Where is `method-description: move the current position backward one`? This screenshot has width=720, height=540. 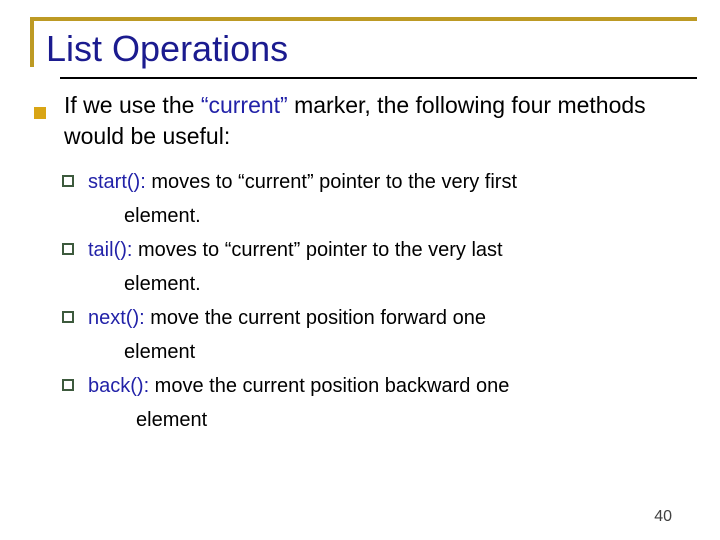 method-description: move the current position backward one is located at coordinates (329, 386).